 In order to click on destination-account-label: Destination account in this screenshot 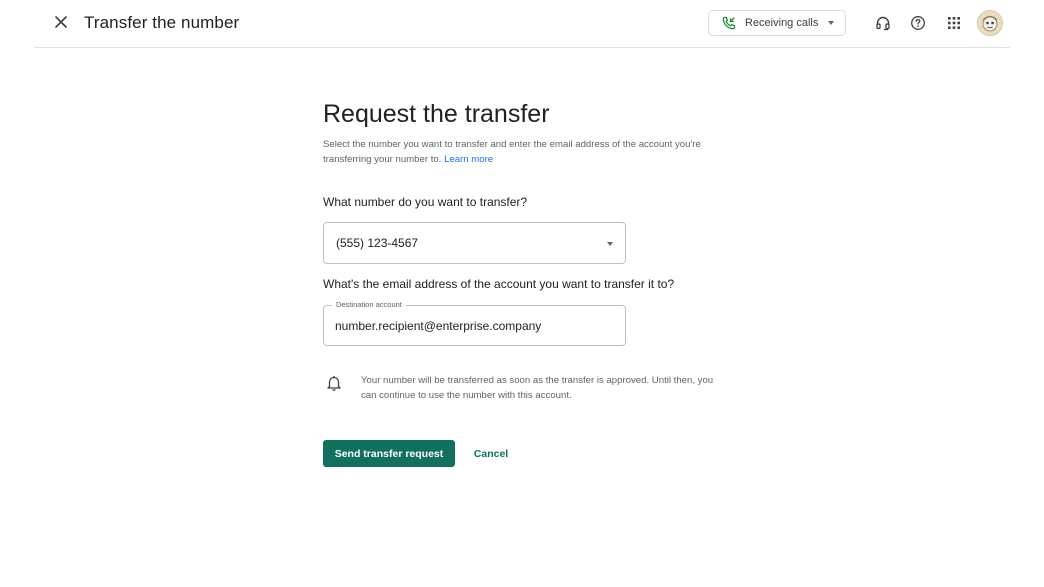, I will do `click(369, 305)`.